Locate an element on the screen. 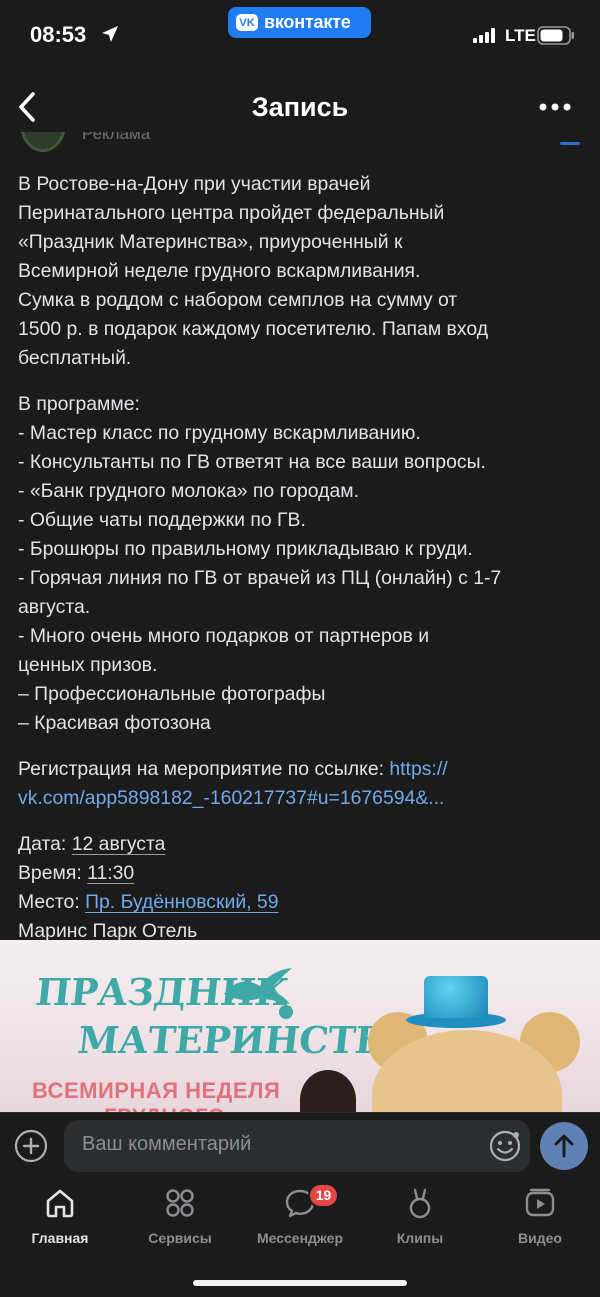 This screenshot has width=600, height=1297. registration-text: Регистрация на мероприятие по ссылке: is located at coordinates (204, 769).